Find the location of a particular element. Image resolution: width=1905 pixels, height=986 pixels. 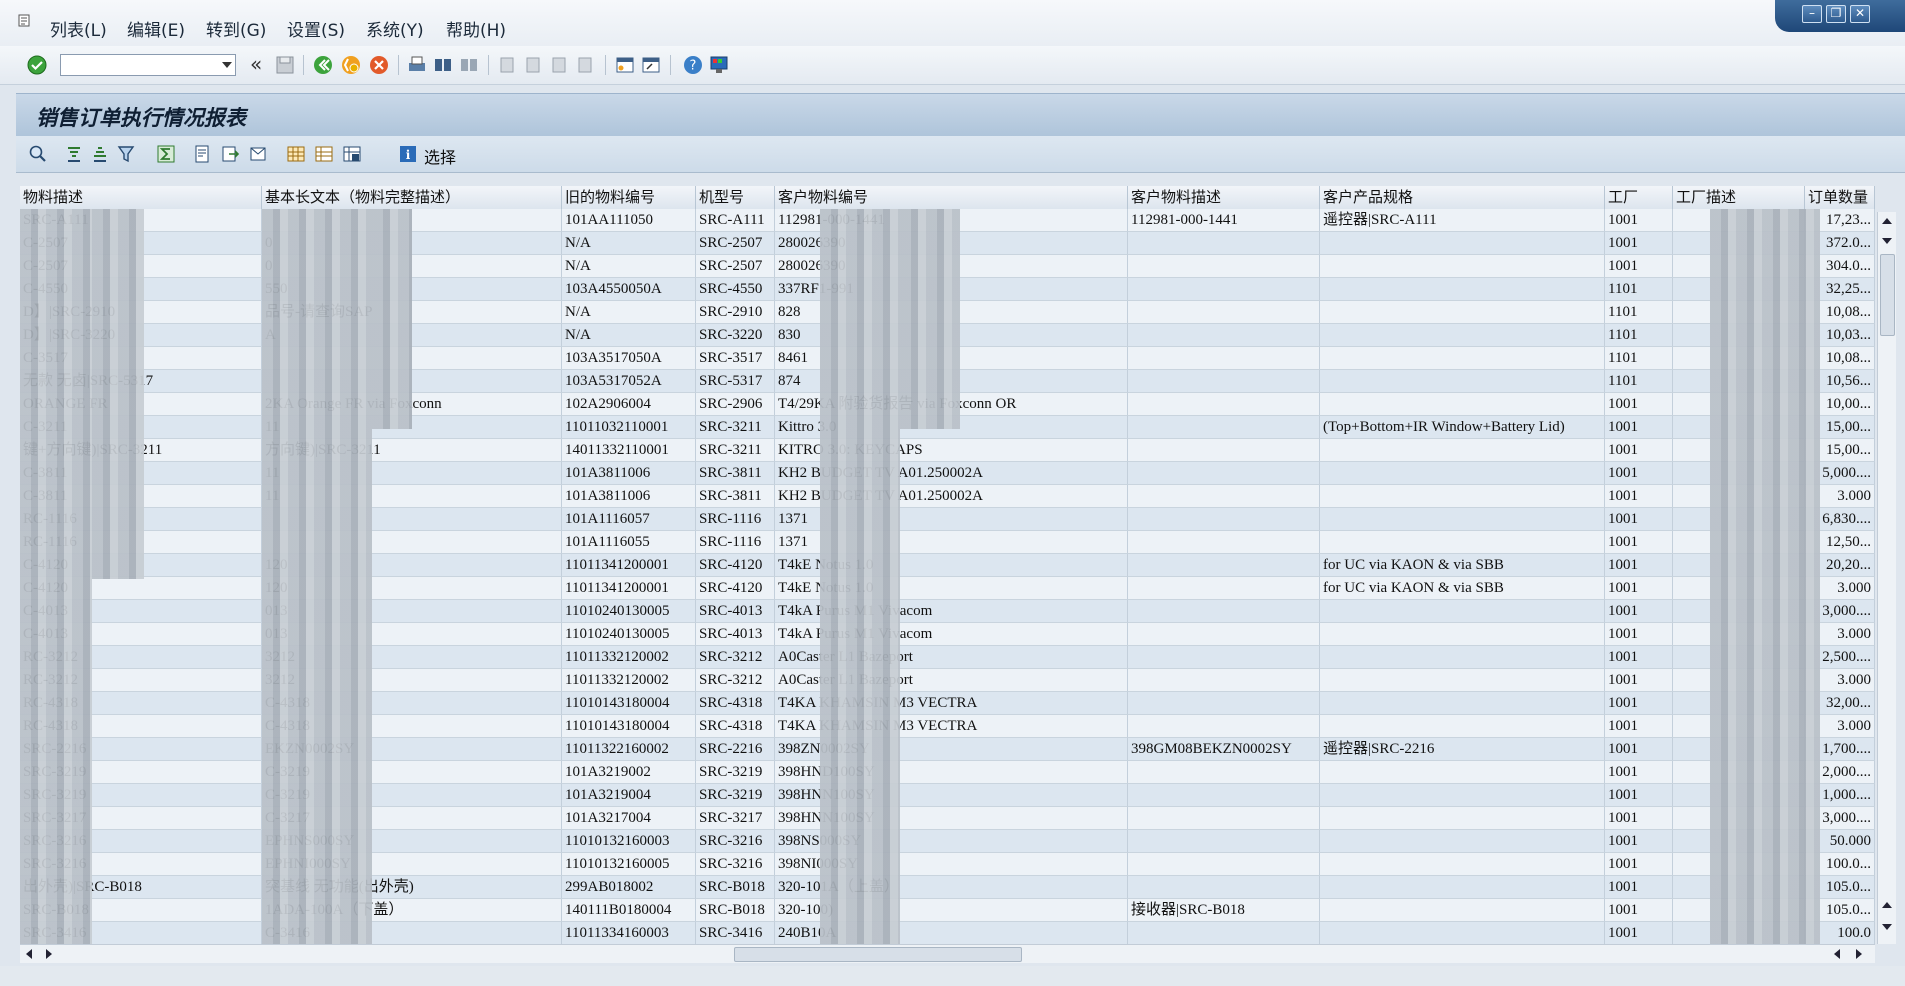

save-layout-icon is located at coordinates (352, 154).